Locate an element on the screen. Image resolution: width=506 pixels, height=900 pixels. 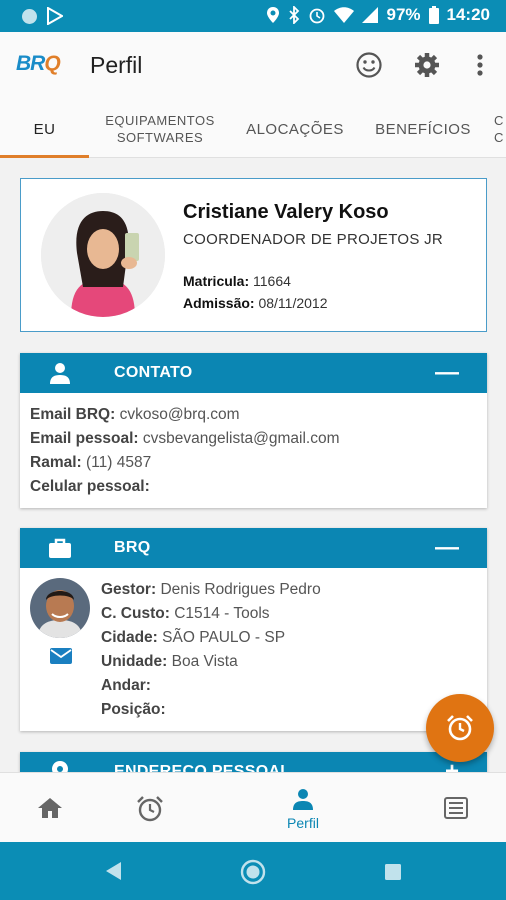
profile-role: COORDENADOR DE PROJETOS JR is located at coordinates (313, 239).